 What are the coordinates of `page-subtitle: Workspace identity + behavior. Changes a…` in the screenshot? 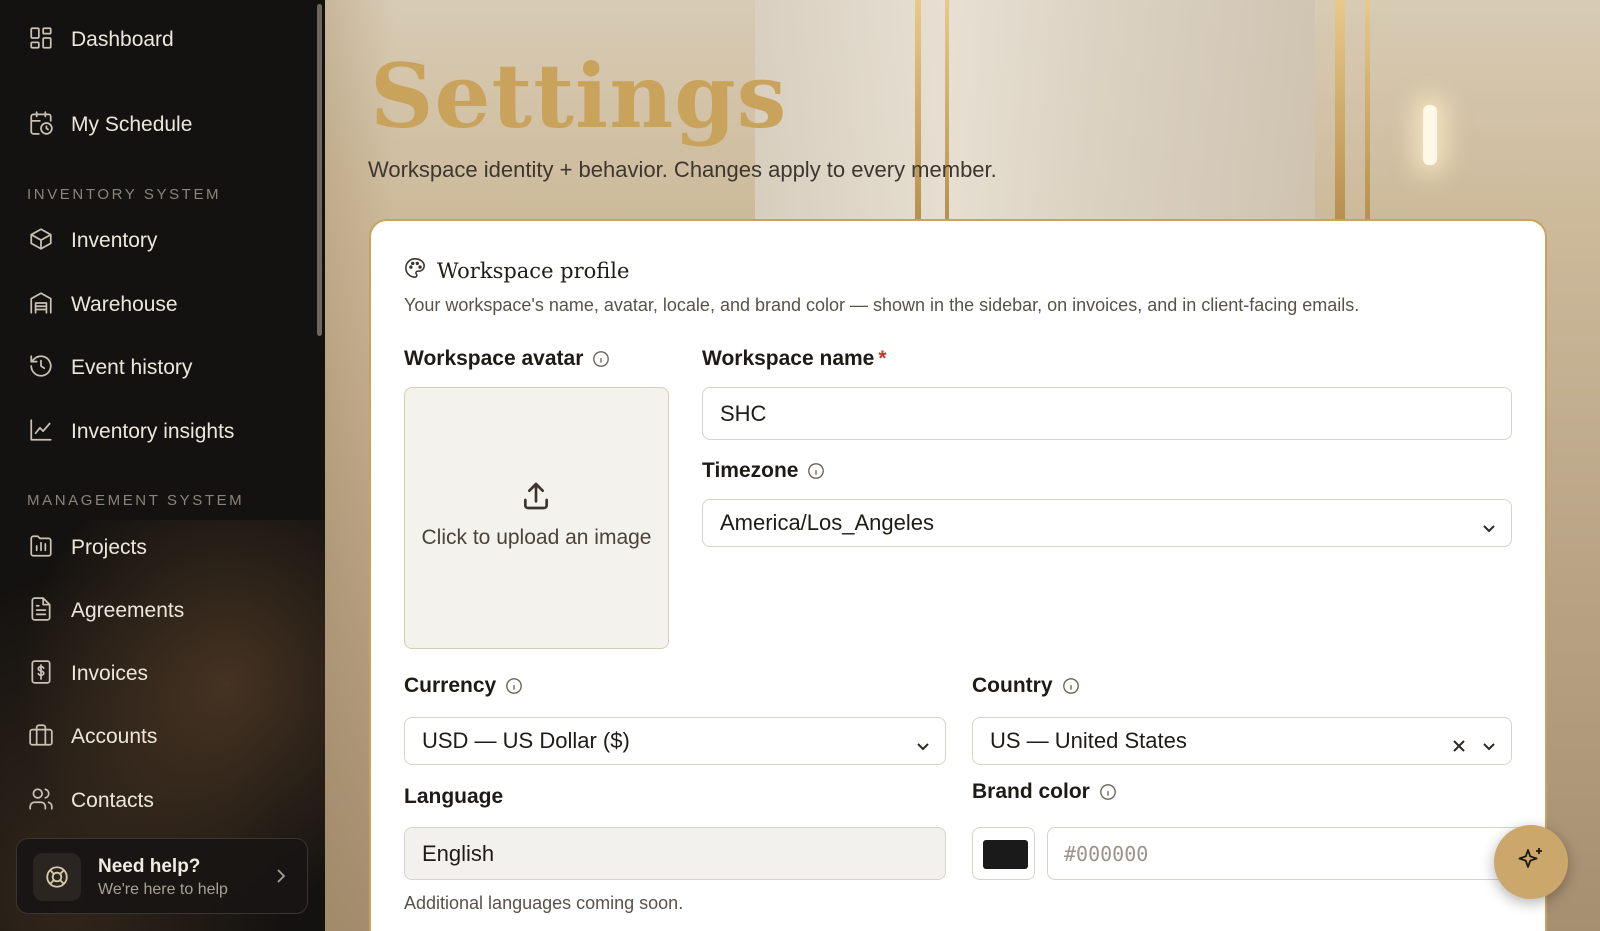 It's located at (682, 169).